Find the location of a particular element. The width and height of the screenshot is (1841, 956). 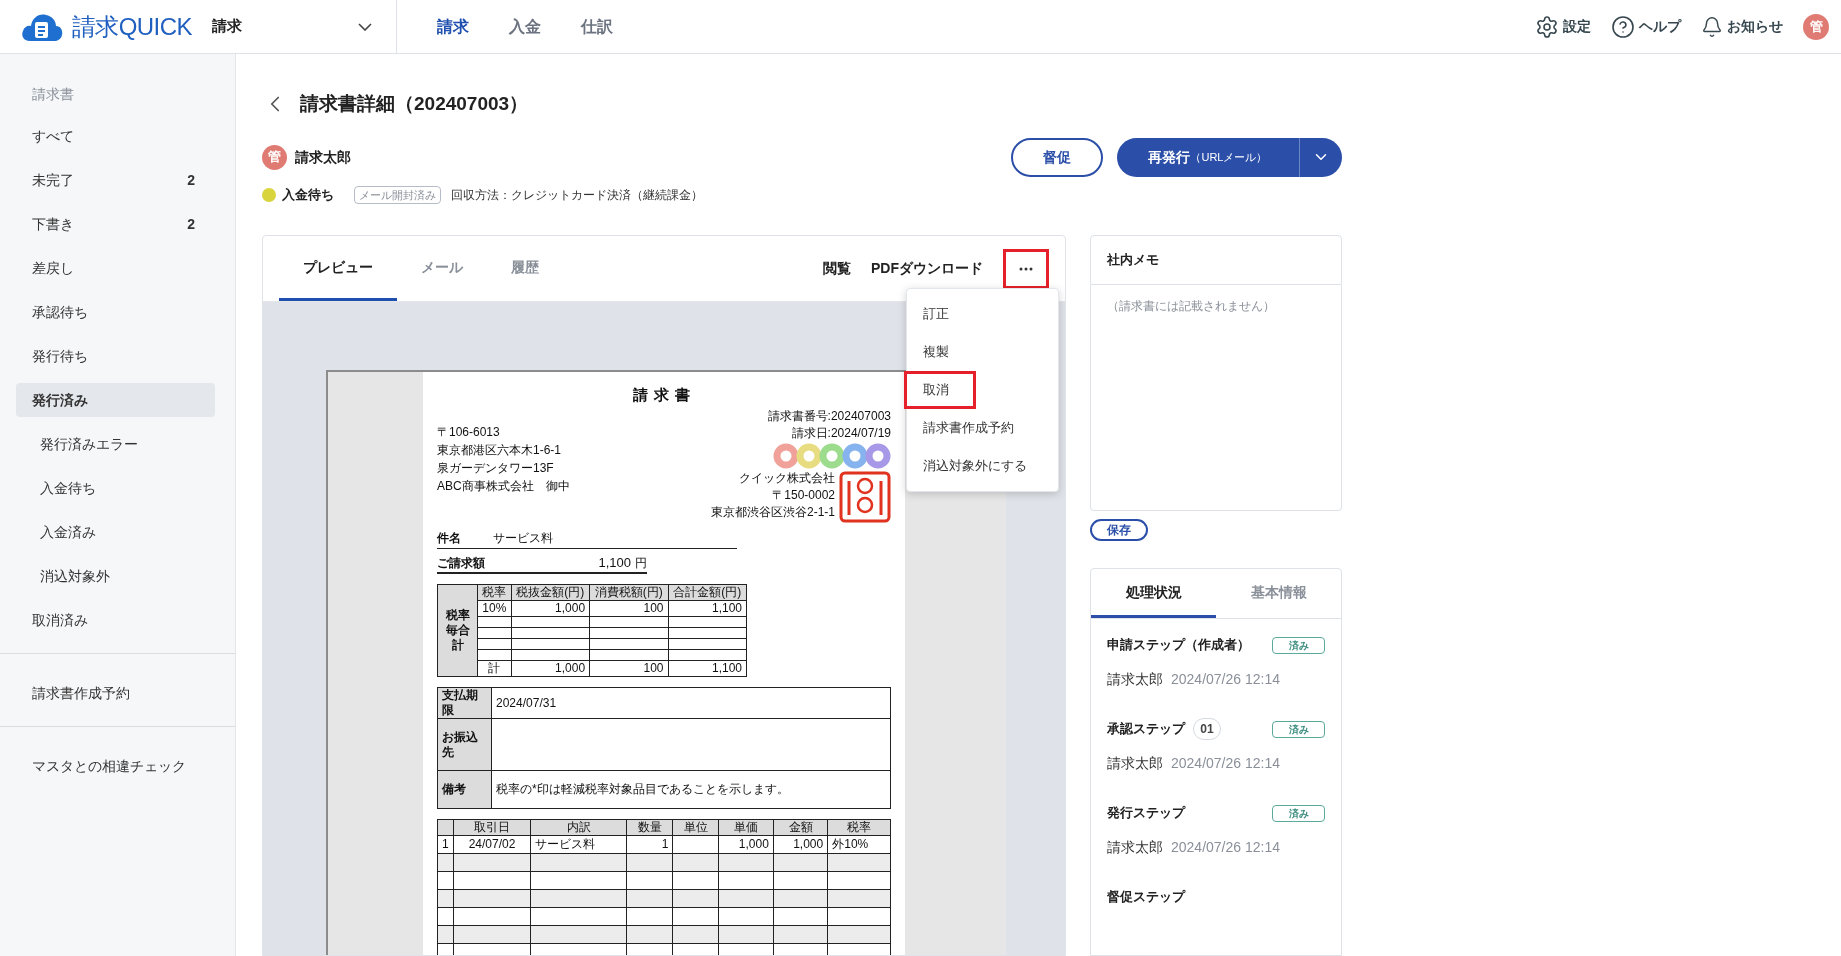

menu-item: 消込対象外にする is located at coordinates (979, 466).